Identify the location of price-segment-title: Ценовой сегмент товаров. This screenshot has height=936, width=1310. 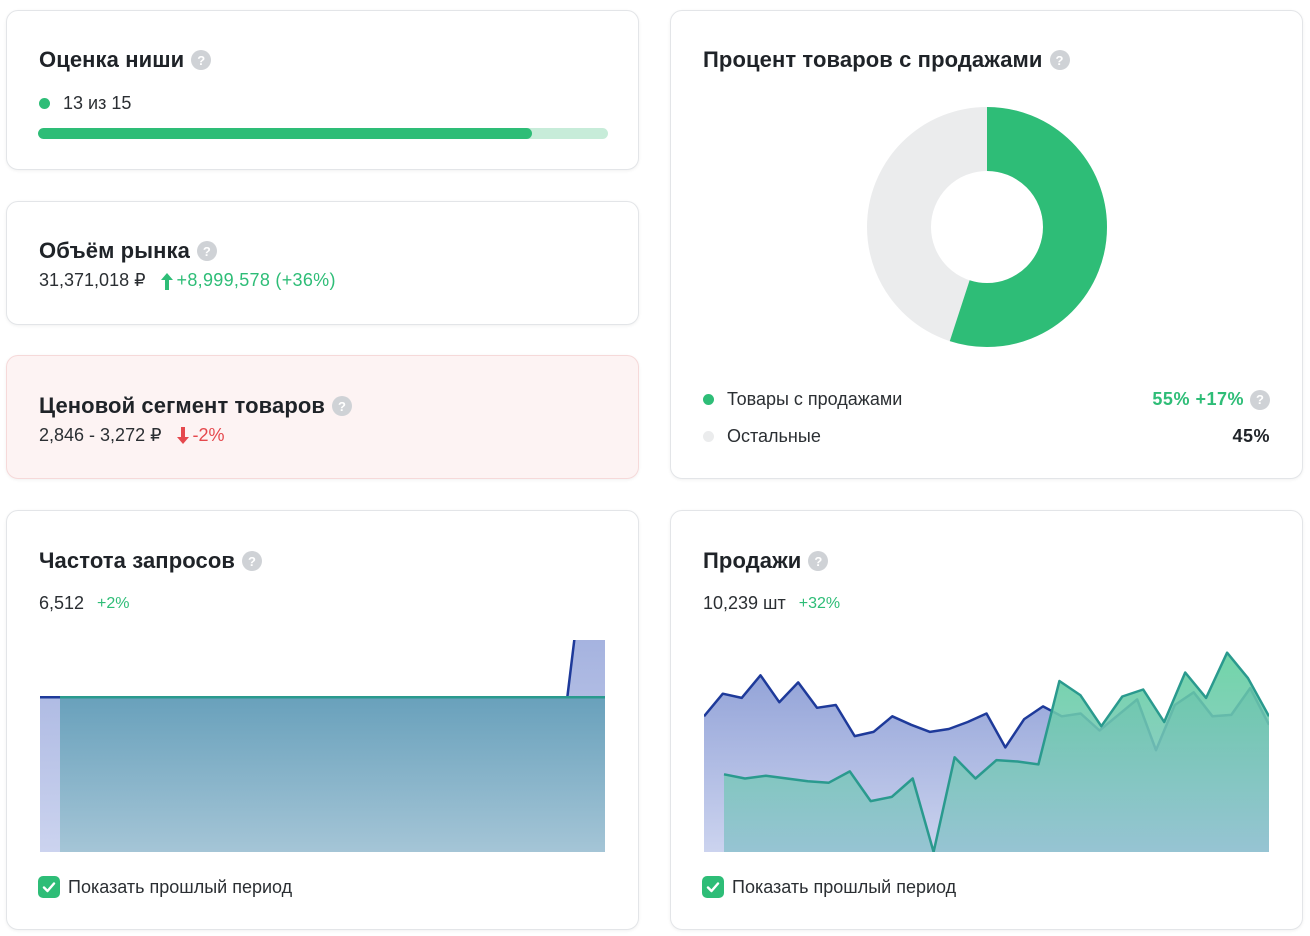
(182, 405).